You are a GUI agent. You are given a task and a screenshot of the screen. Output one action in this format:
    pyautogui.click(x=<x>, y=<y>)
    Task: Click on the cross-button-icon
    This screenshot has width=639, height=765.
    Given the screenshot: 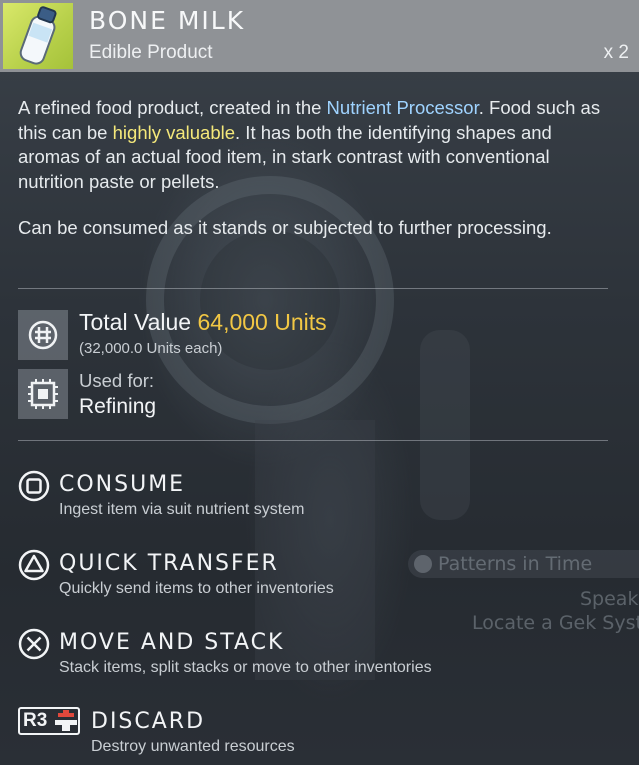 What is the action you would take?
    pyautogui.click(x=34, y=644)
    